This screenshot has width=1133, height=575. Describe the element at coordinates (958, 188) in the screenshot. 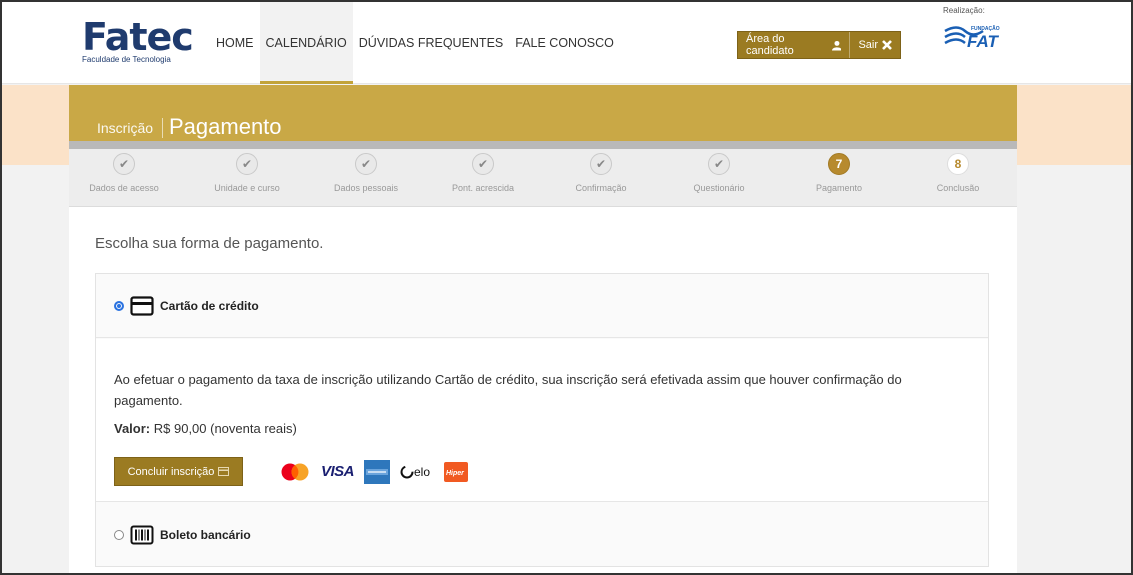

I see `step-label: Conclusão` at that location.